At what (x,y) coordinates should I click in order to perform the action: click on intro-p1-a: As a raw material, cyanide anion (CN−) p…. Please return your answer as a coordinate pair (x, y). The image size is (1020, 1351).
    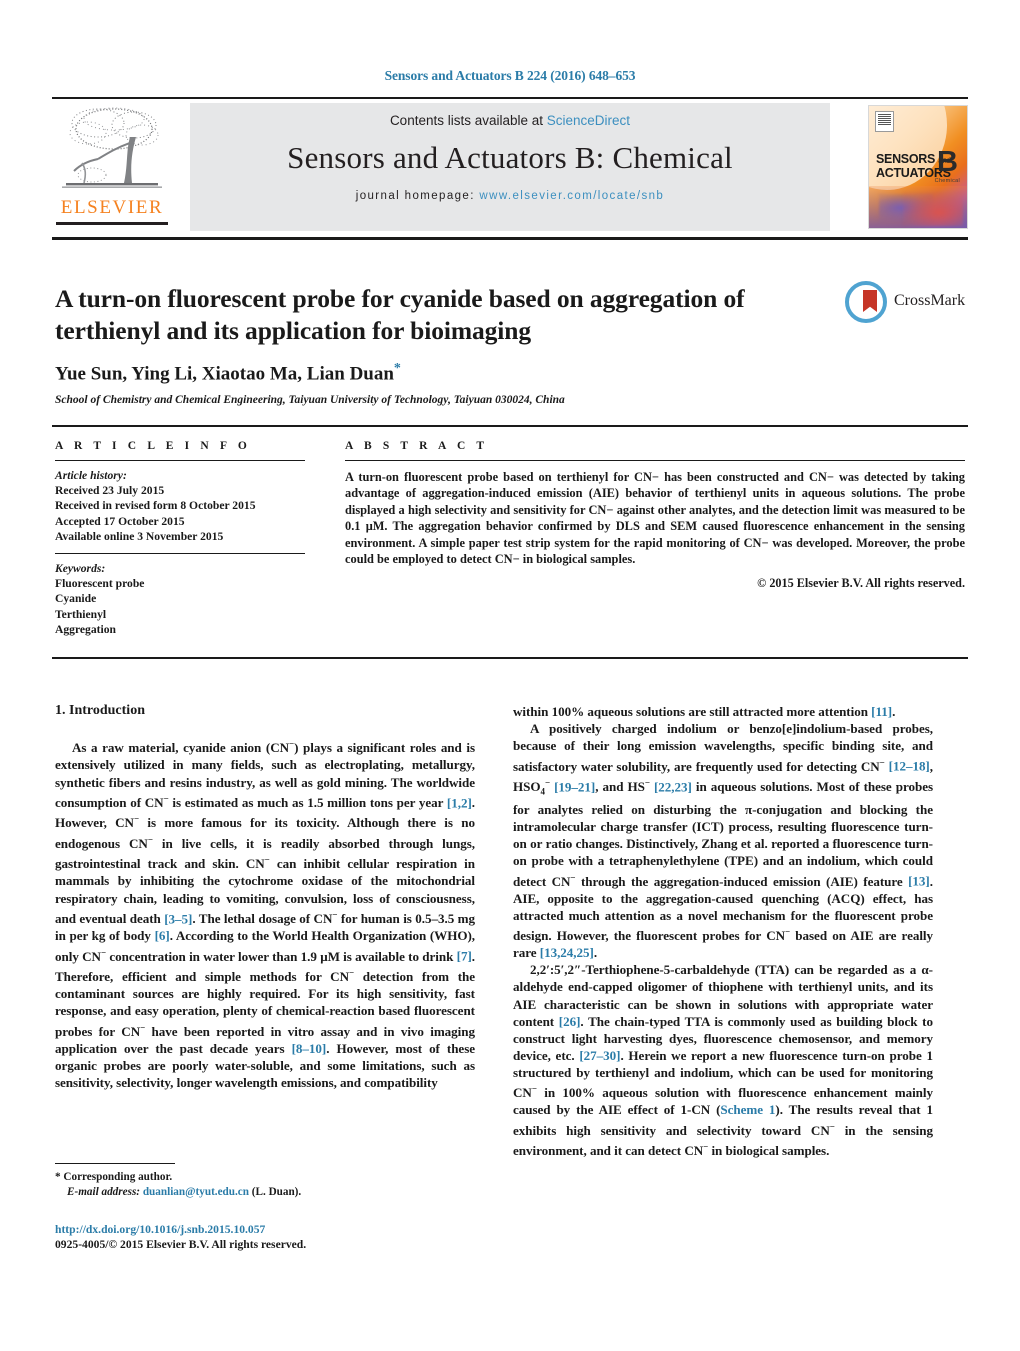
    Looking at the image, I should click on (265, 774).